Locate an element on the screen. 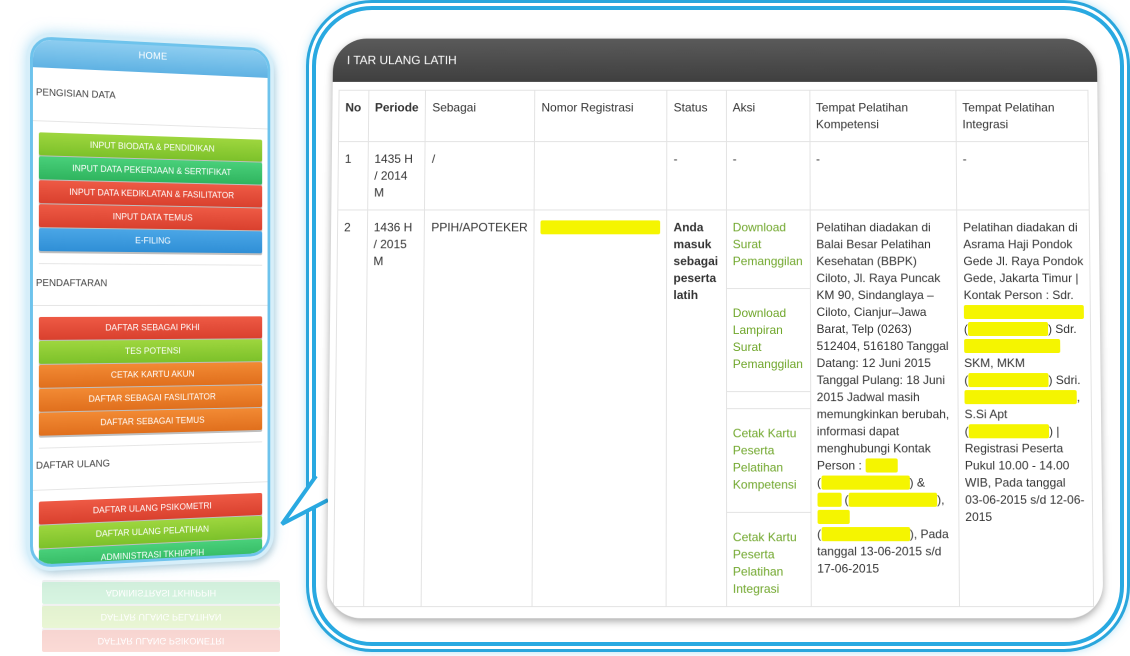  ti-text-3: SKM, MKM is located at coordinates (994, 363).